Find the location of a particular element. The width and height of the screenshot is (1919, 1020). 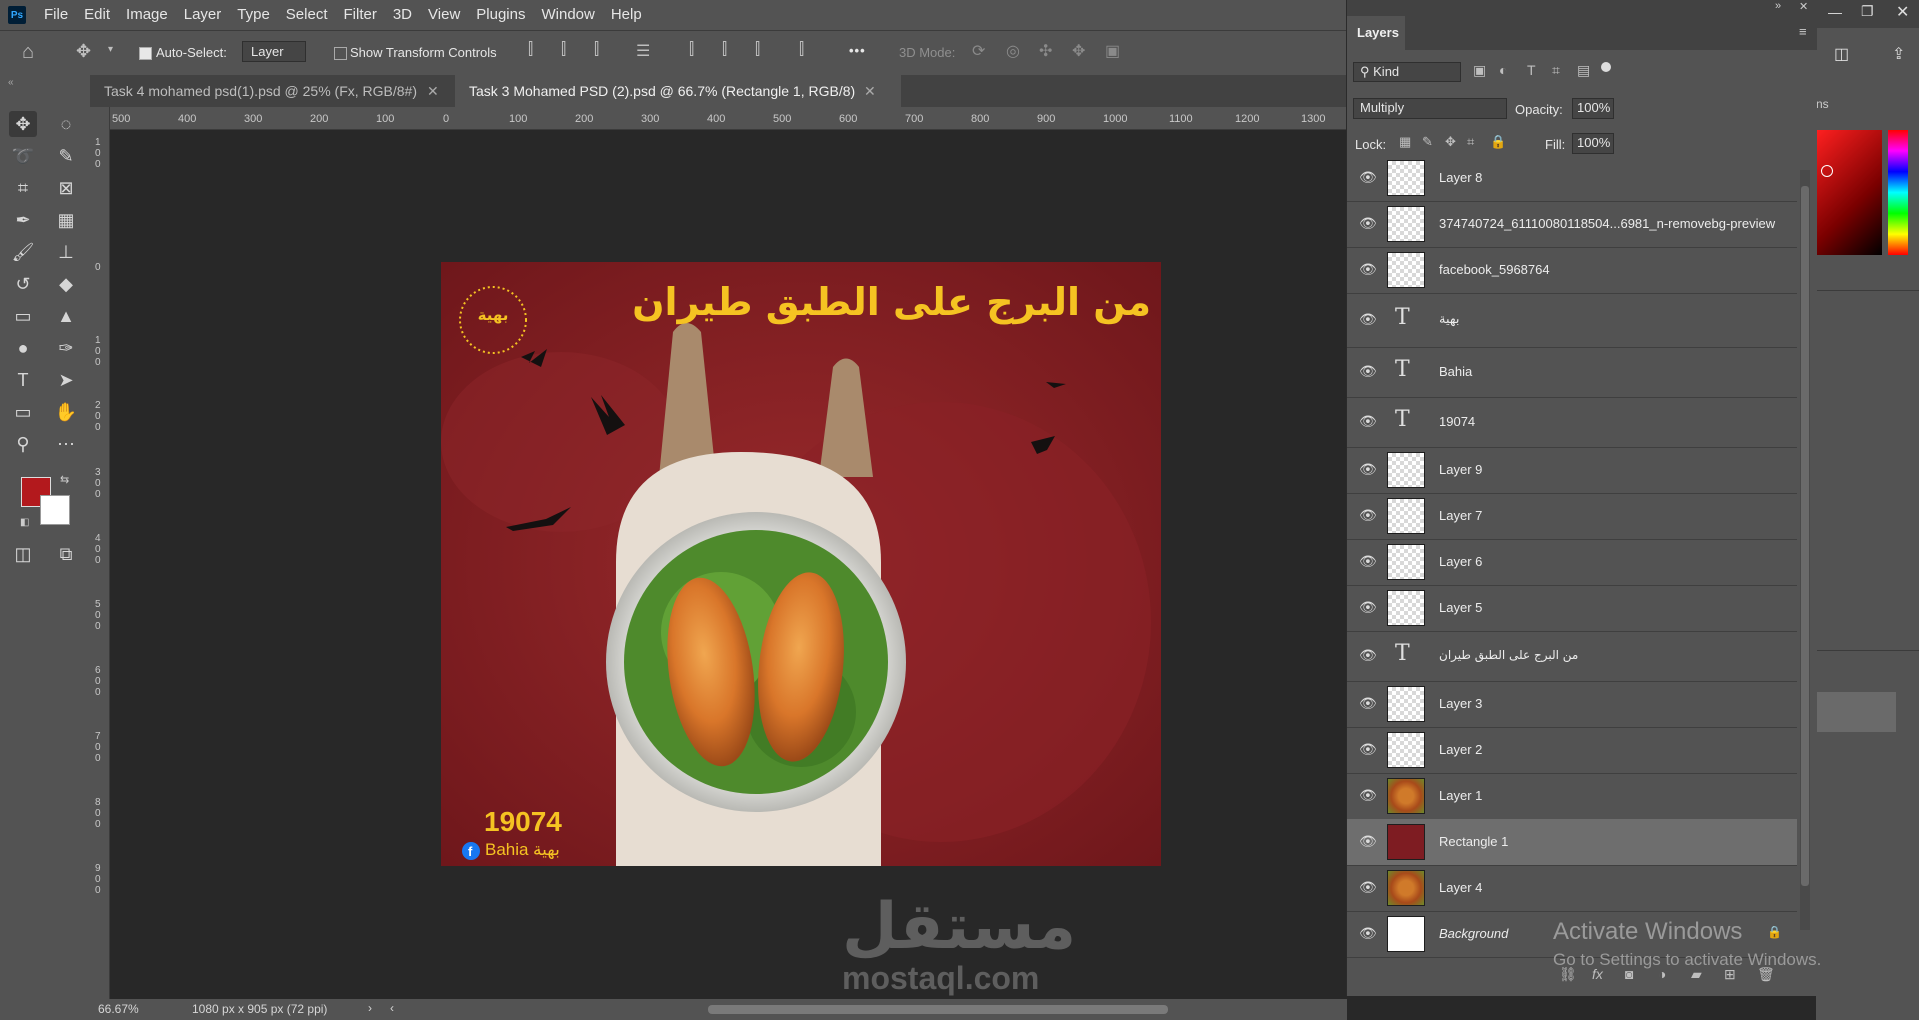

layer-row: 👁 Layer 7 is located at coordinates (1572, 516).